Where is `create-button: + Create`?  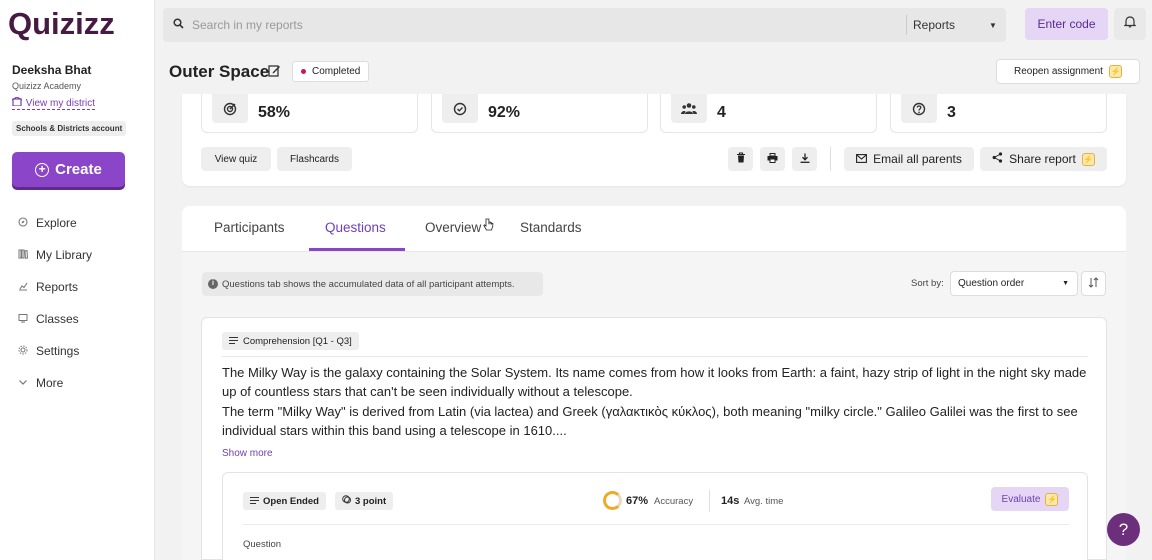 create-button: + Create is located at coordinates (68, 169).